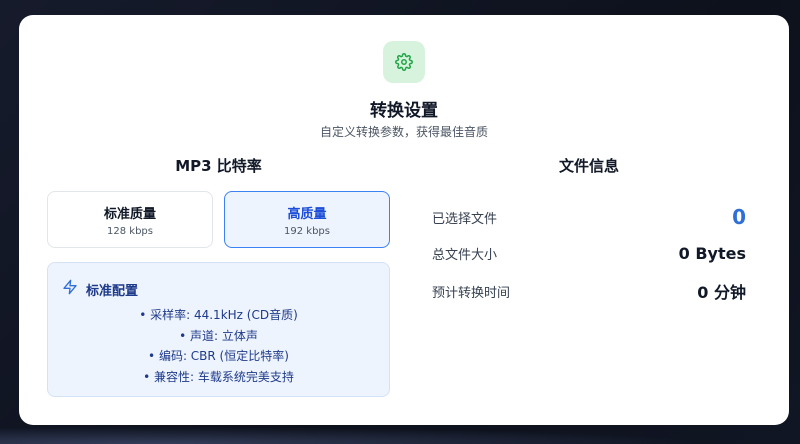 Image resolution: width=800 pixels, height=444 pixels. Describe the element at coordinates (307, 214) in the screenshot. I see `high-quality-label: 高质量` at that location.